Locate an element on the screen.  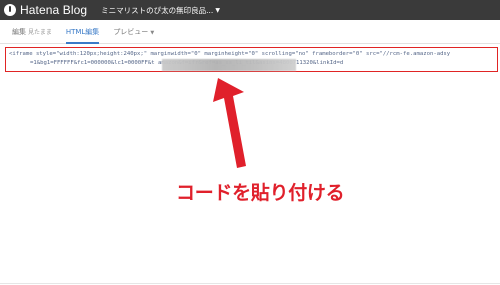
instruction-text: コードを貼り付ける is located at coordinates (260, 193).